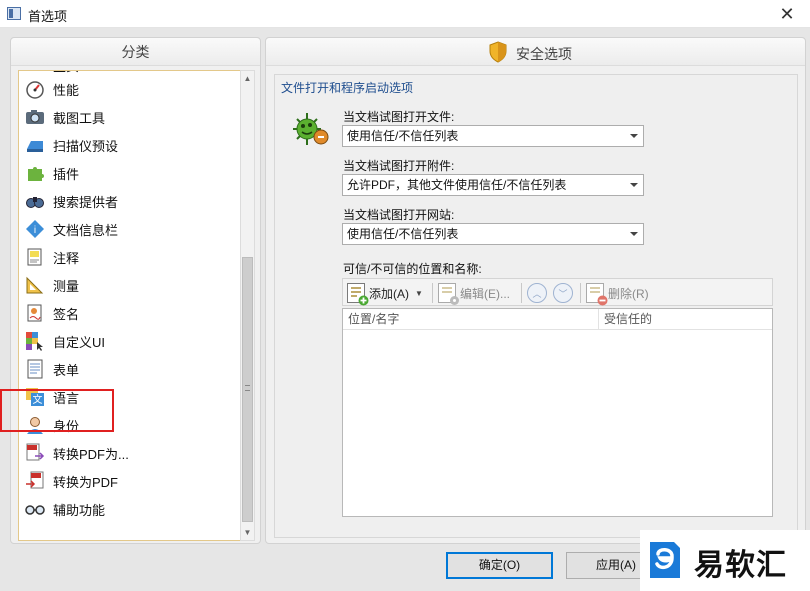 Image resolution: width=810 pixels, height=591 pixels. Describe the element at coordinates (389, 293) in the screenshot. I see `add-button-label: 添加(A)` at that location.